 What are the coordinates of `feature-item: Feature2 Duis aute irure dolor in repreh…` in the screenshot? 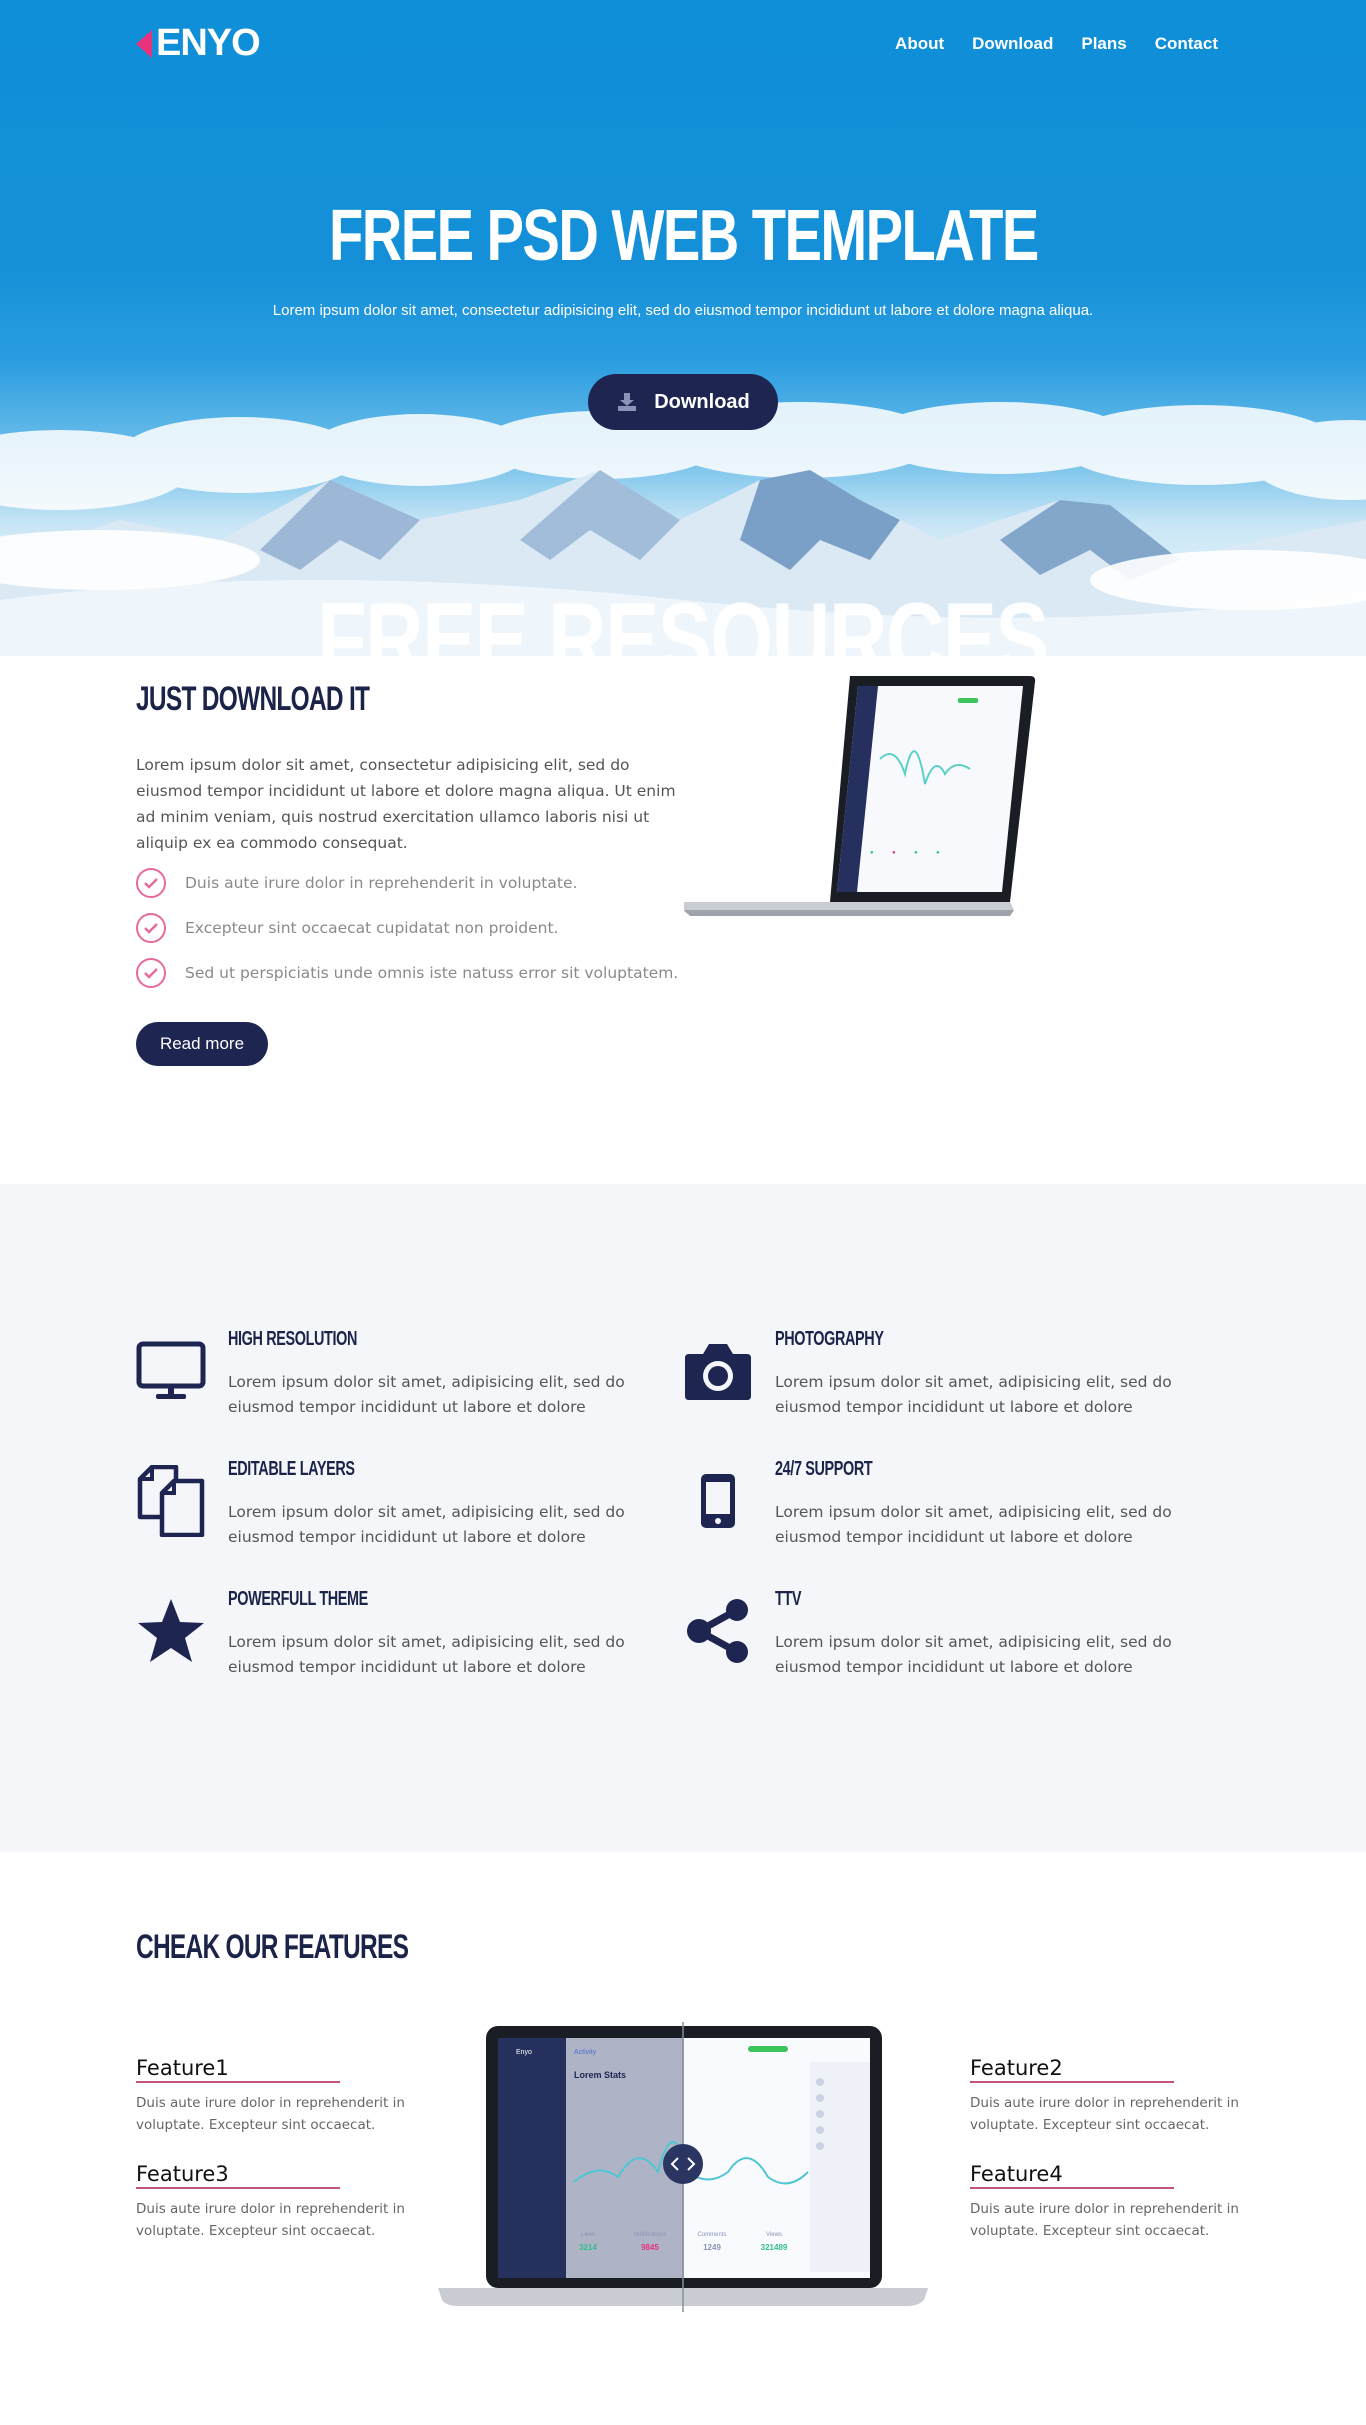 It's located at (1105, 2096).